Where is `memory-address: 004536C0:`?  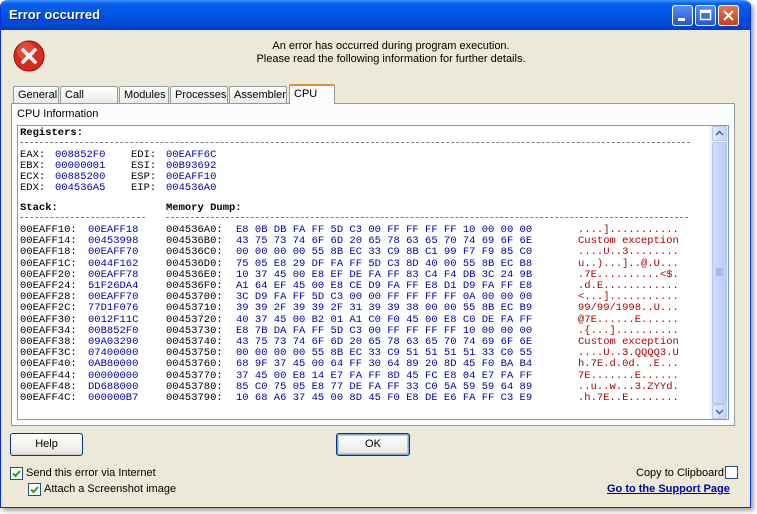 memory-address: 004536C0: is located at coordinates (194, 252).